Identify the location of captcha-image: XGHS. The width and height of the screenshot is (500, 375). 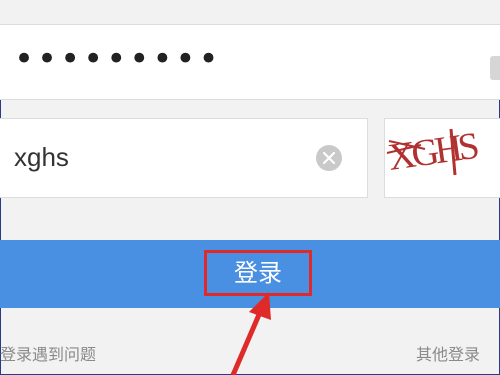
(442, 158).